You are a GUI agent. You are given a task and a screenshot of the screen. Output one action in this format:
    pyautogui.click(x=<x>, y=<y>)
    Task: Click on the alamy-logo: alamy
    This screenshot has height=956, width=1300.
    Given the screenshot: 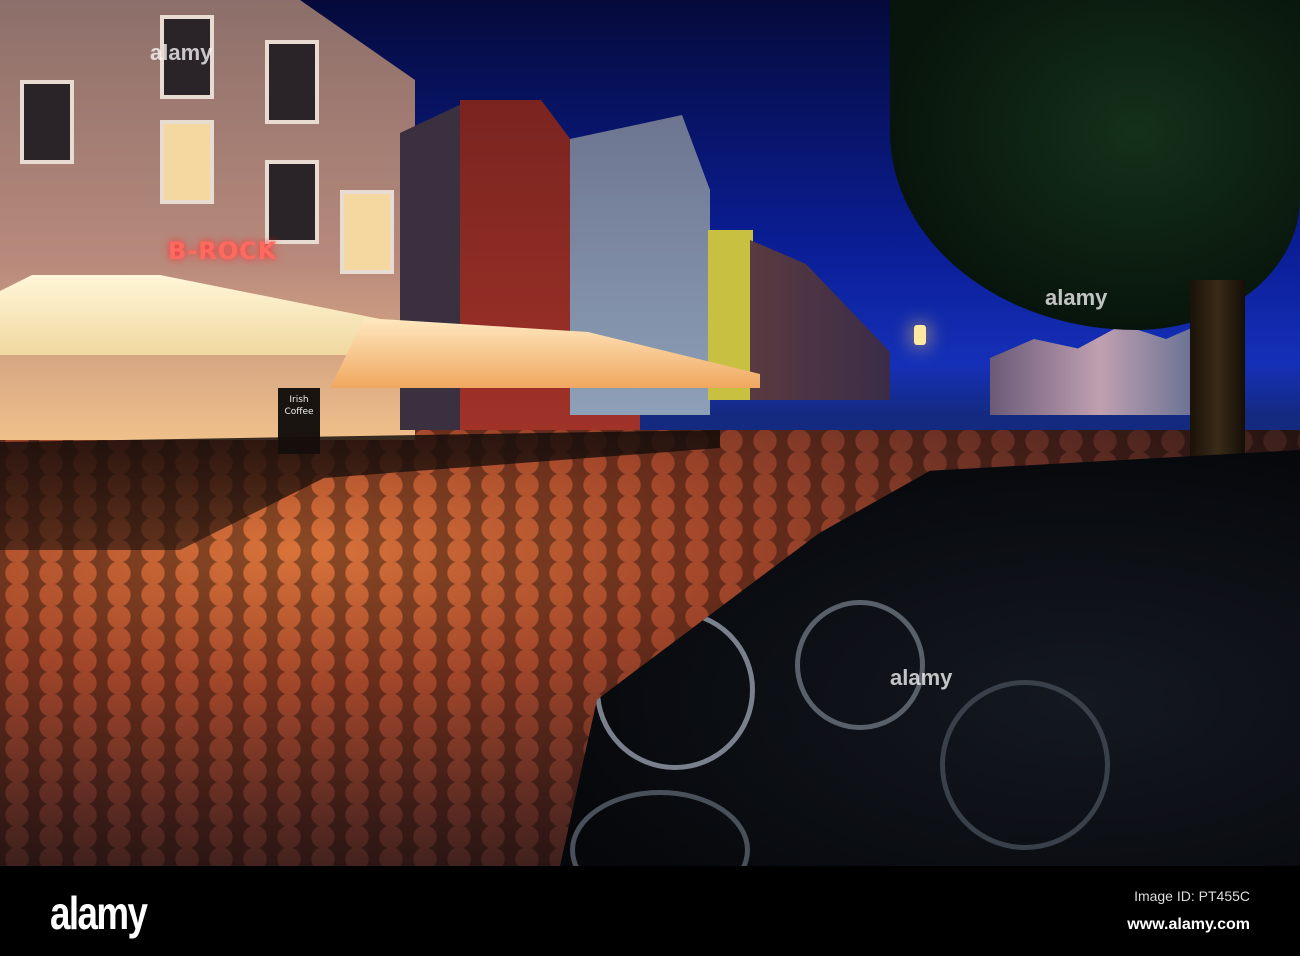 What is the action you would take?
    pyautogui.click(x=99, y=913)
    